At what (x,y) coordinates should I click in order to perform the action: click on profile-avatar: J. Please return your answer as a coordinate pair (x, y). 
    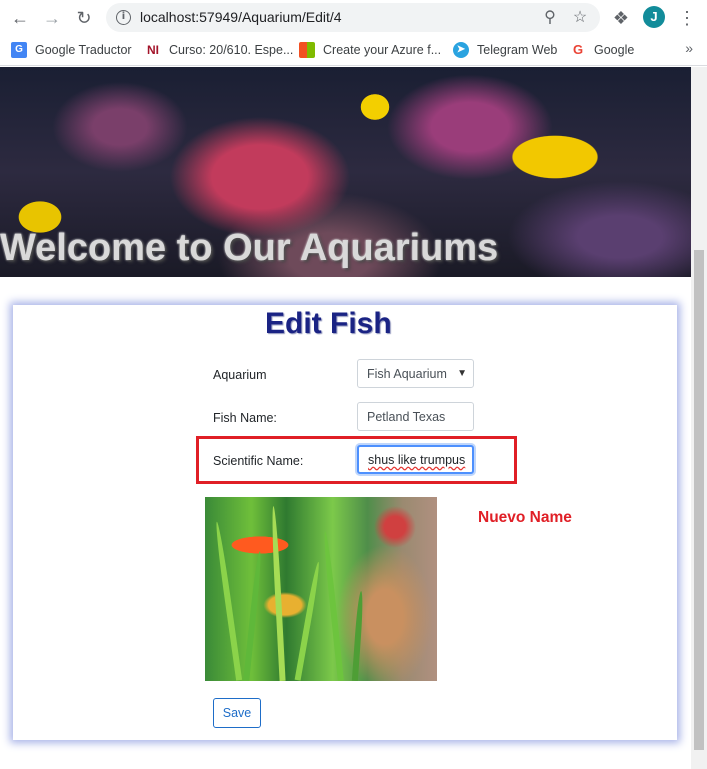
    Looking at the image, I should click on (654, 17).